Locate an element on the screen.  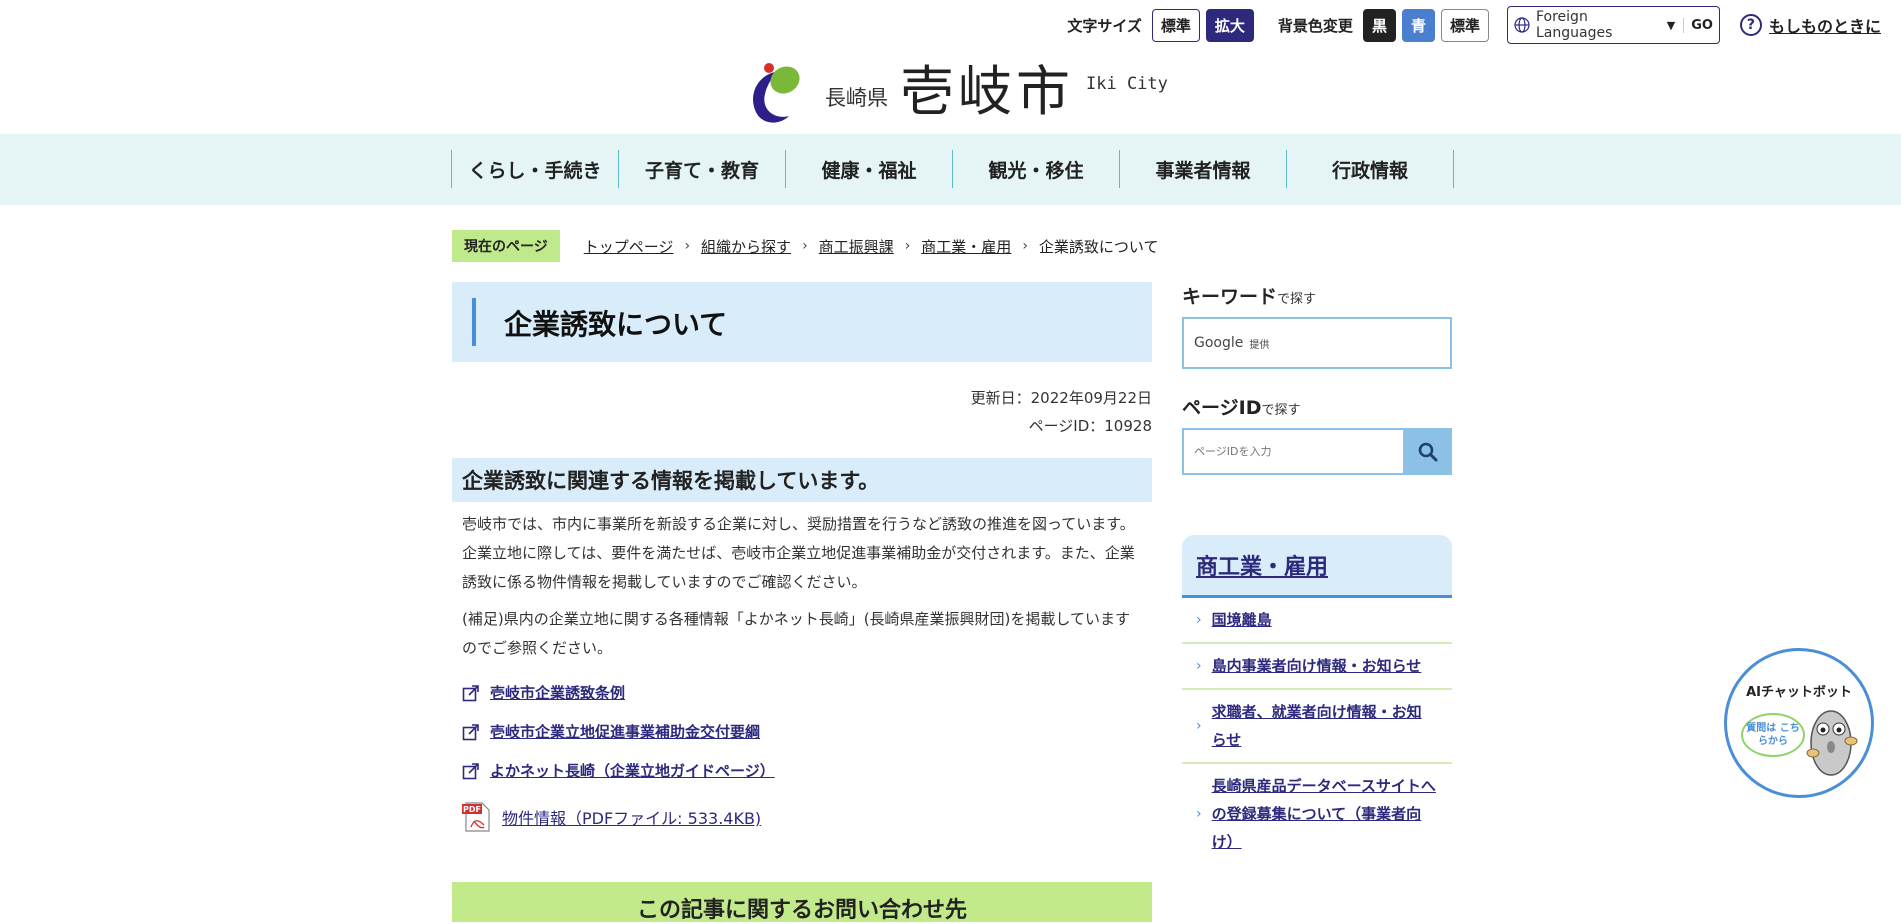
chatbot-title: AIチャットボット is located at coordinates (1799, 692).